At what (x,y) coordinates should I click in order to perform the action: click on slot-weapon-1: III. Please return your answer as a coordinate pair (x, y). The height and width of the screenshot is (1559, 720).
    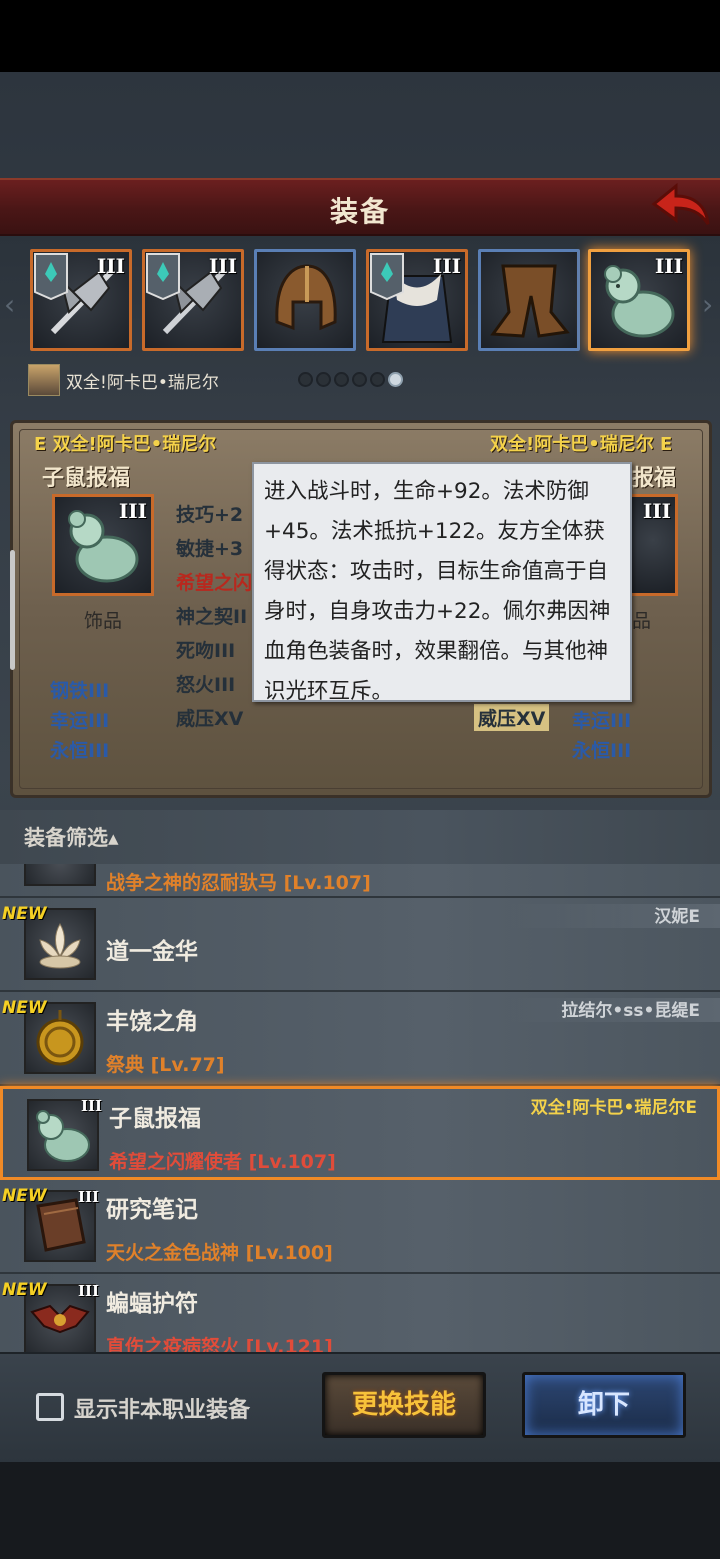
    Looking at the image, I should click on (81, 300).